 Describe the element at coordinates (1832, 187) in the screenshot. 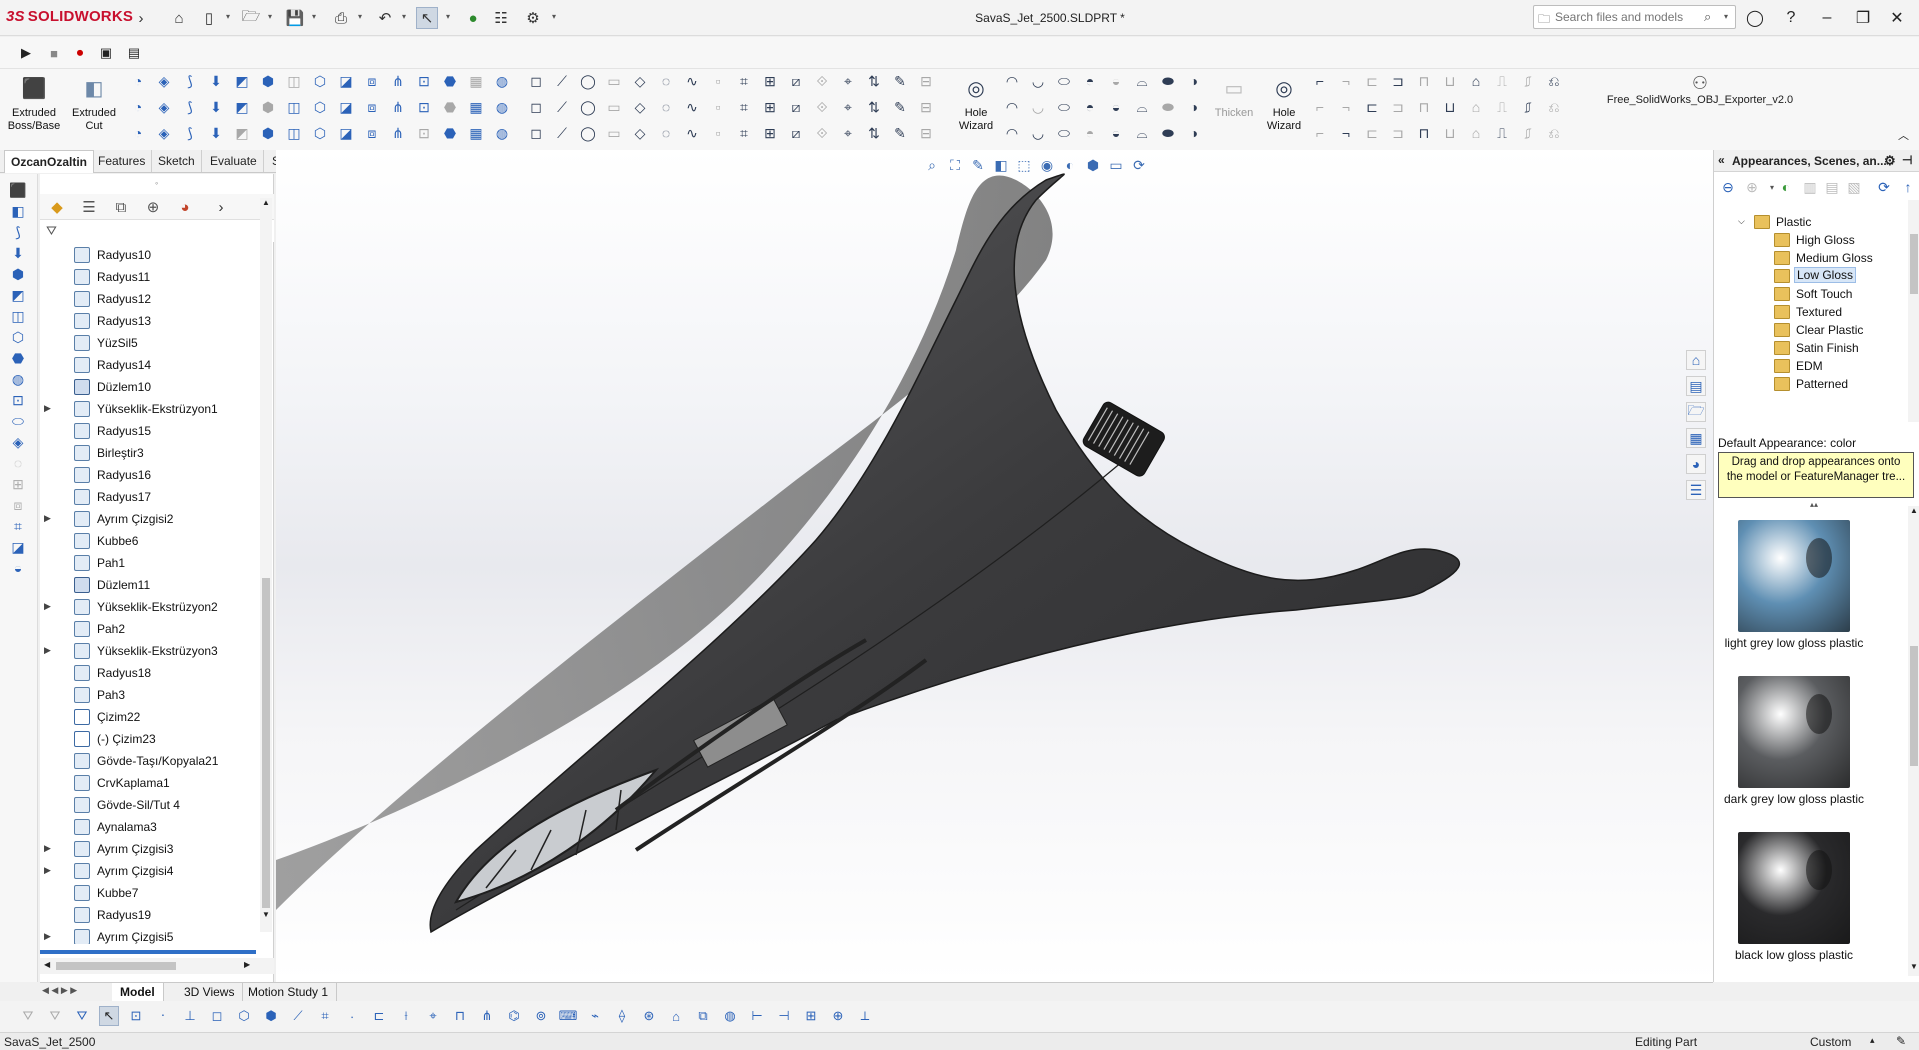

I see `folder-new-icon: ▤` at that location.